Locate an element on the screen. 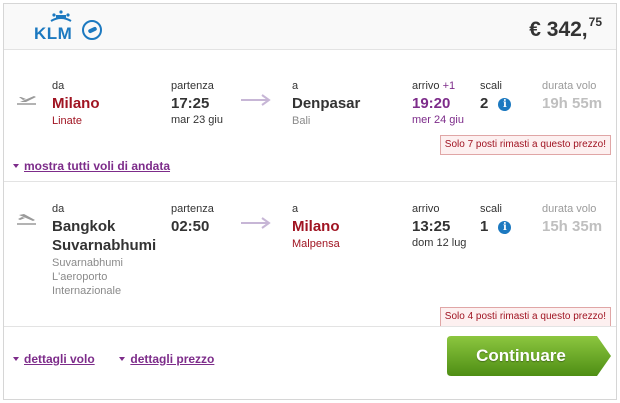 The height and width of the screenshot is (403, 620). to-city: Milano is located at coordinates (316, 226).